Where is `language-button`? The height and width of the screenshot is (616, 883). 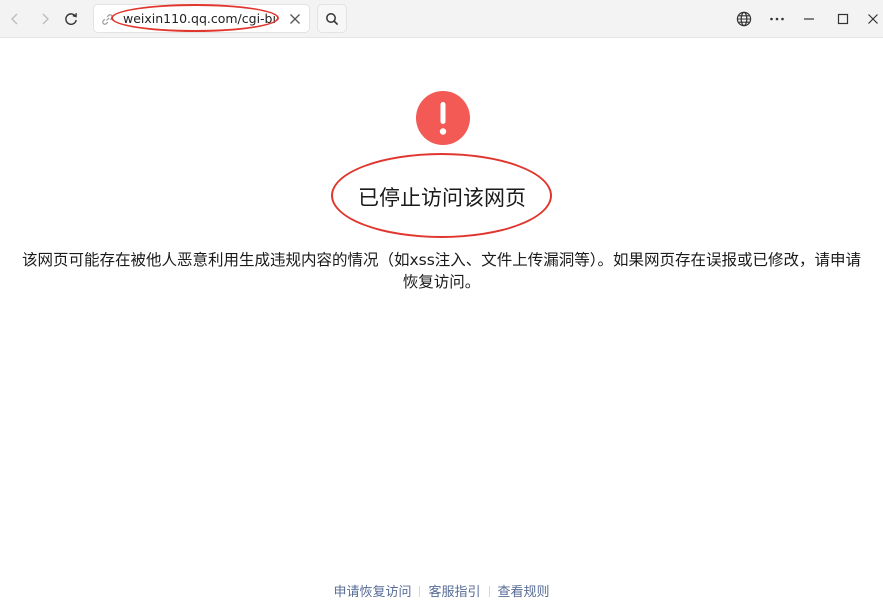 language-button is located at coordinates (744, 19).